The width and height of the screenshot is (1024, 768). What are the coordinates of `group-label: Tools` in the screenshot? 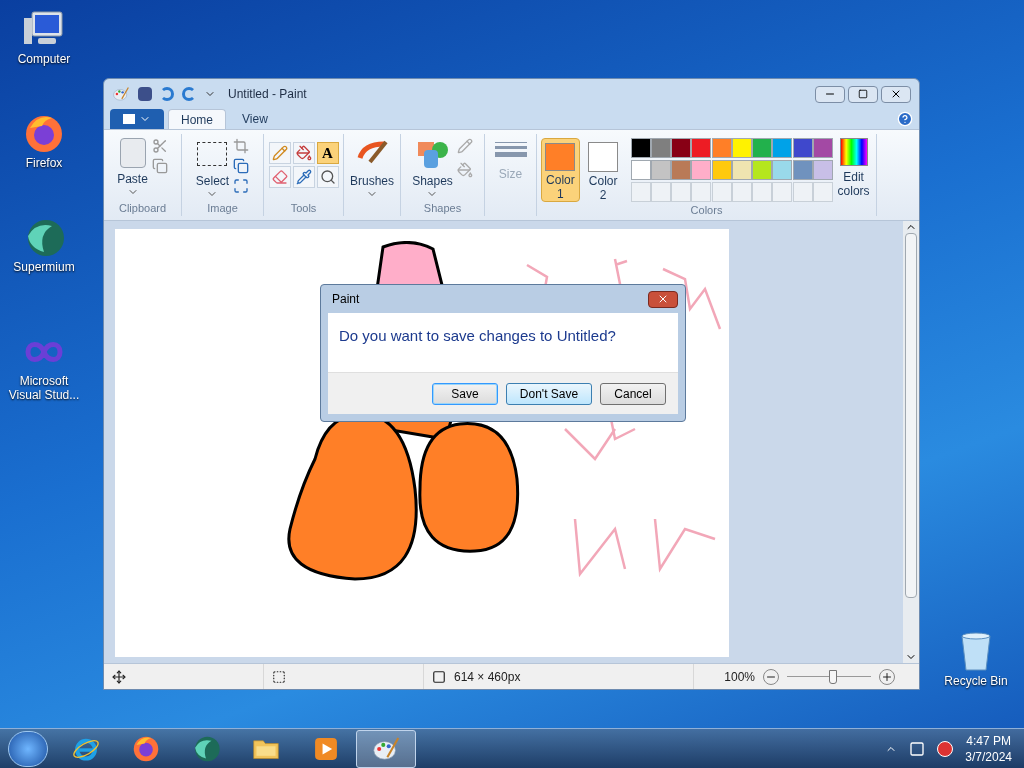 It's located at (303, 208).